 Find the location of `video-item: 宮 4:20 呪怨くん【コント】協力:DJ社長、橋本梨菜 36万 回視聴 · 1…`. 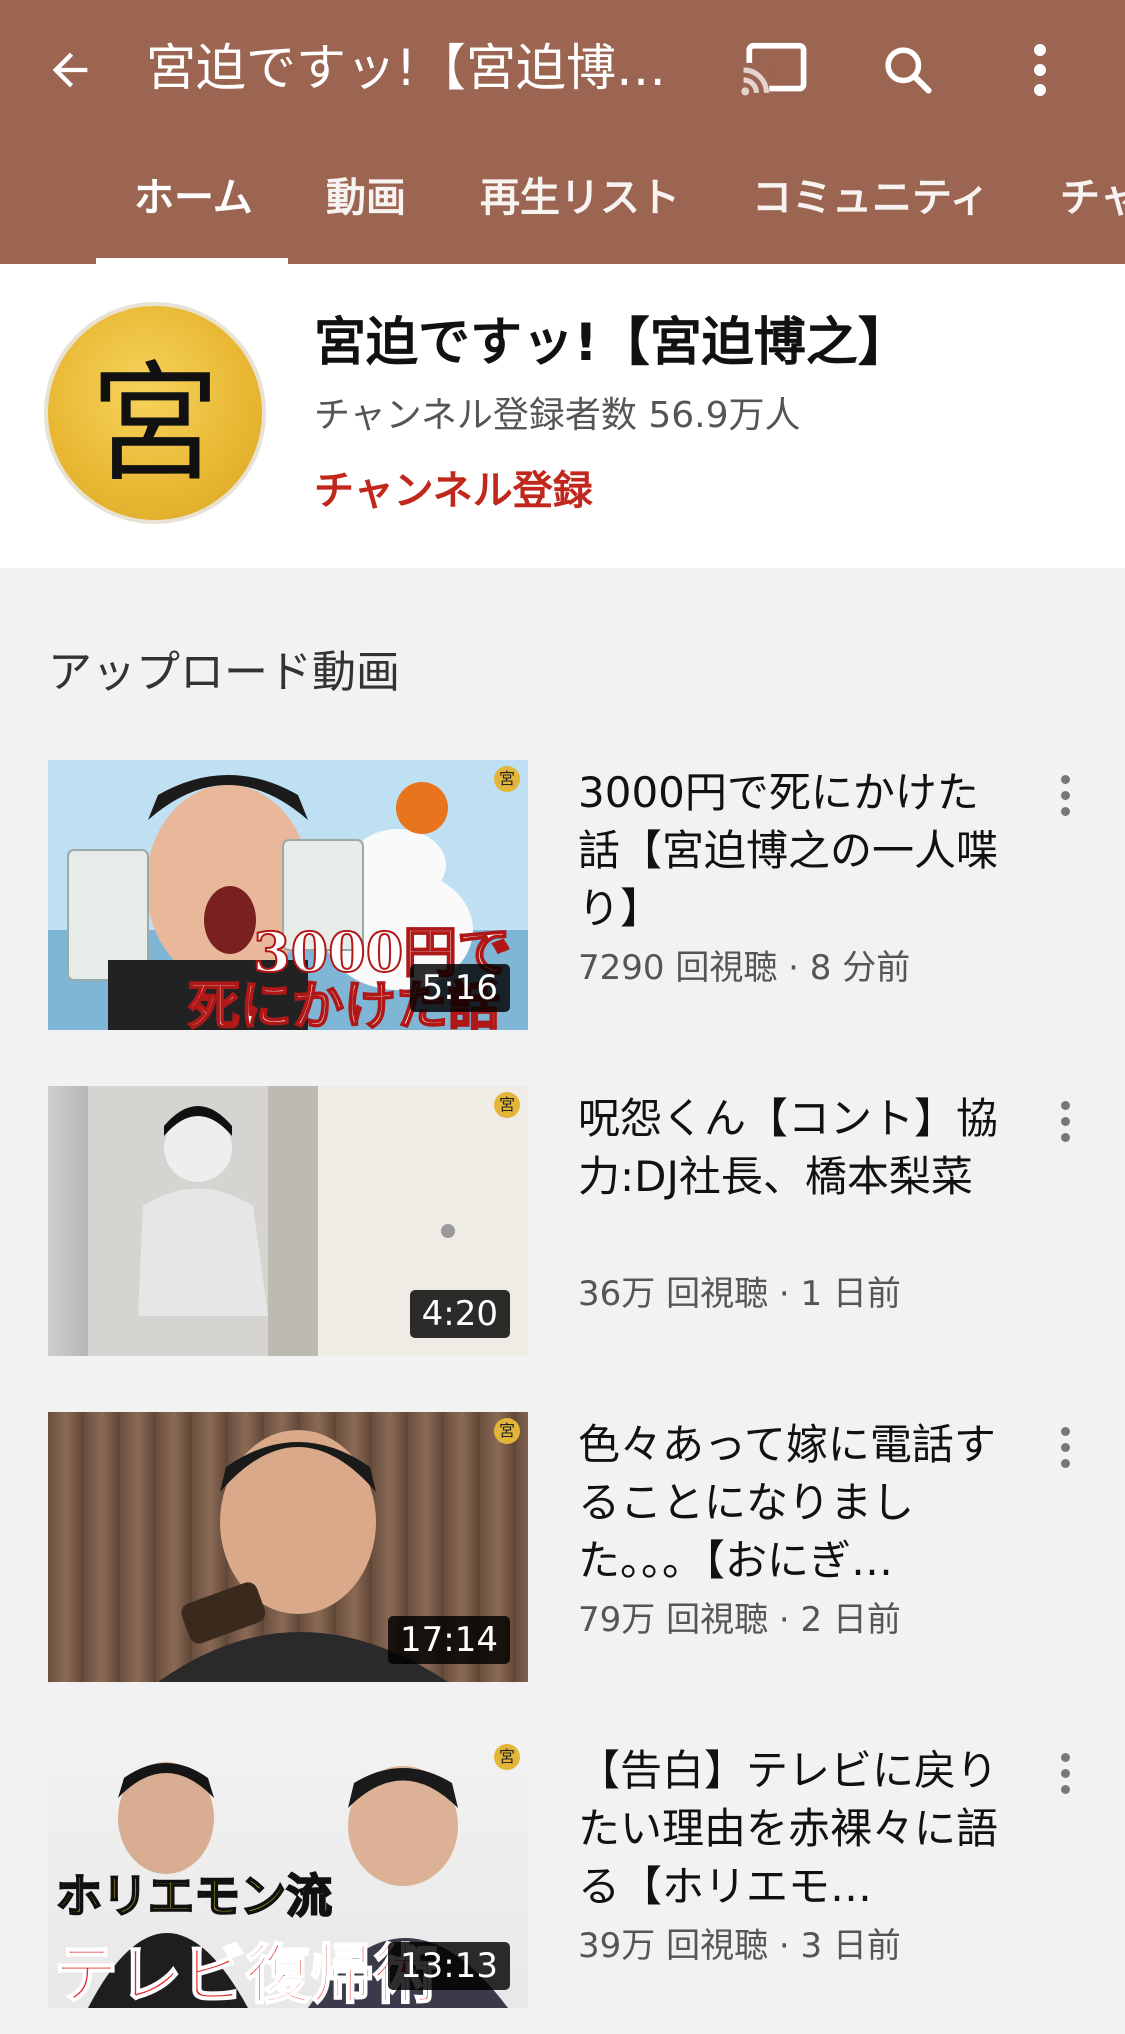

video-item: 宮 4:20 呪怨くん【コント】協力:DJ社長、橋本梨菜 36万 回視聴 · 1… is located at coordinates (562, 1222).